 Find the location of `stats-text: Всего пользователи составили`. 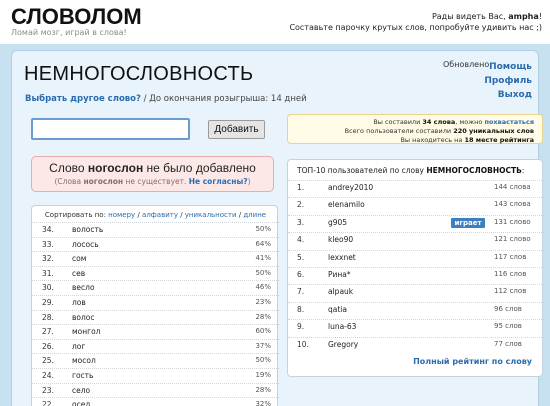

stats-text: Всего пользователи составили is located at coordinates (399, 131).